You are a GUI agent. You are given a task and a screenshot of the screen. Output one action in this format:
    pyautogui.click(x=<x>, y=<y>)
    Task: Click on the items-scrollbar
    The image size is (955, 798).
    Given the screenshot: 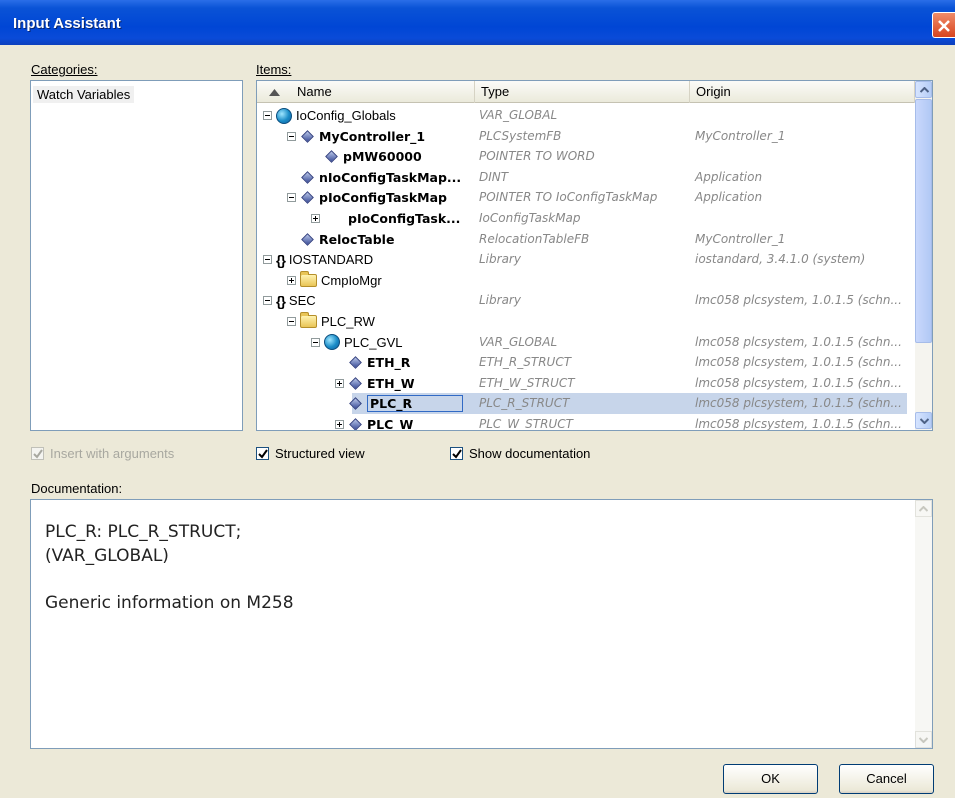 What is the action you would take?
    pyautogui.click(x=923, y=255)
    